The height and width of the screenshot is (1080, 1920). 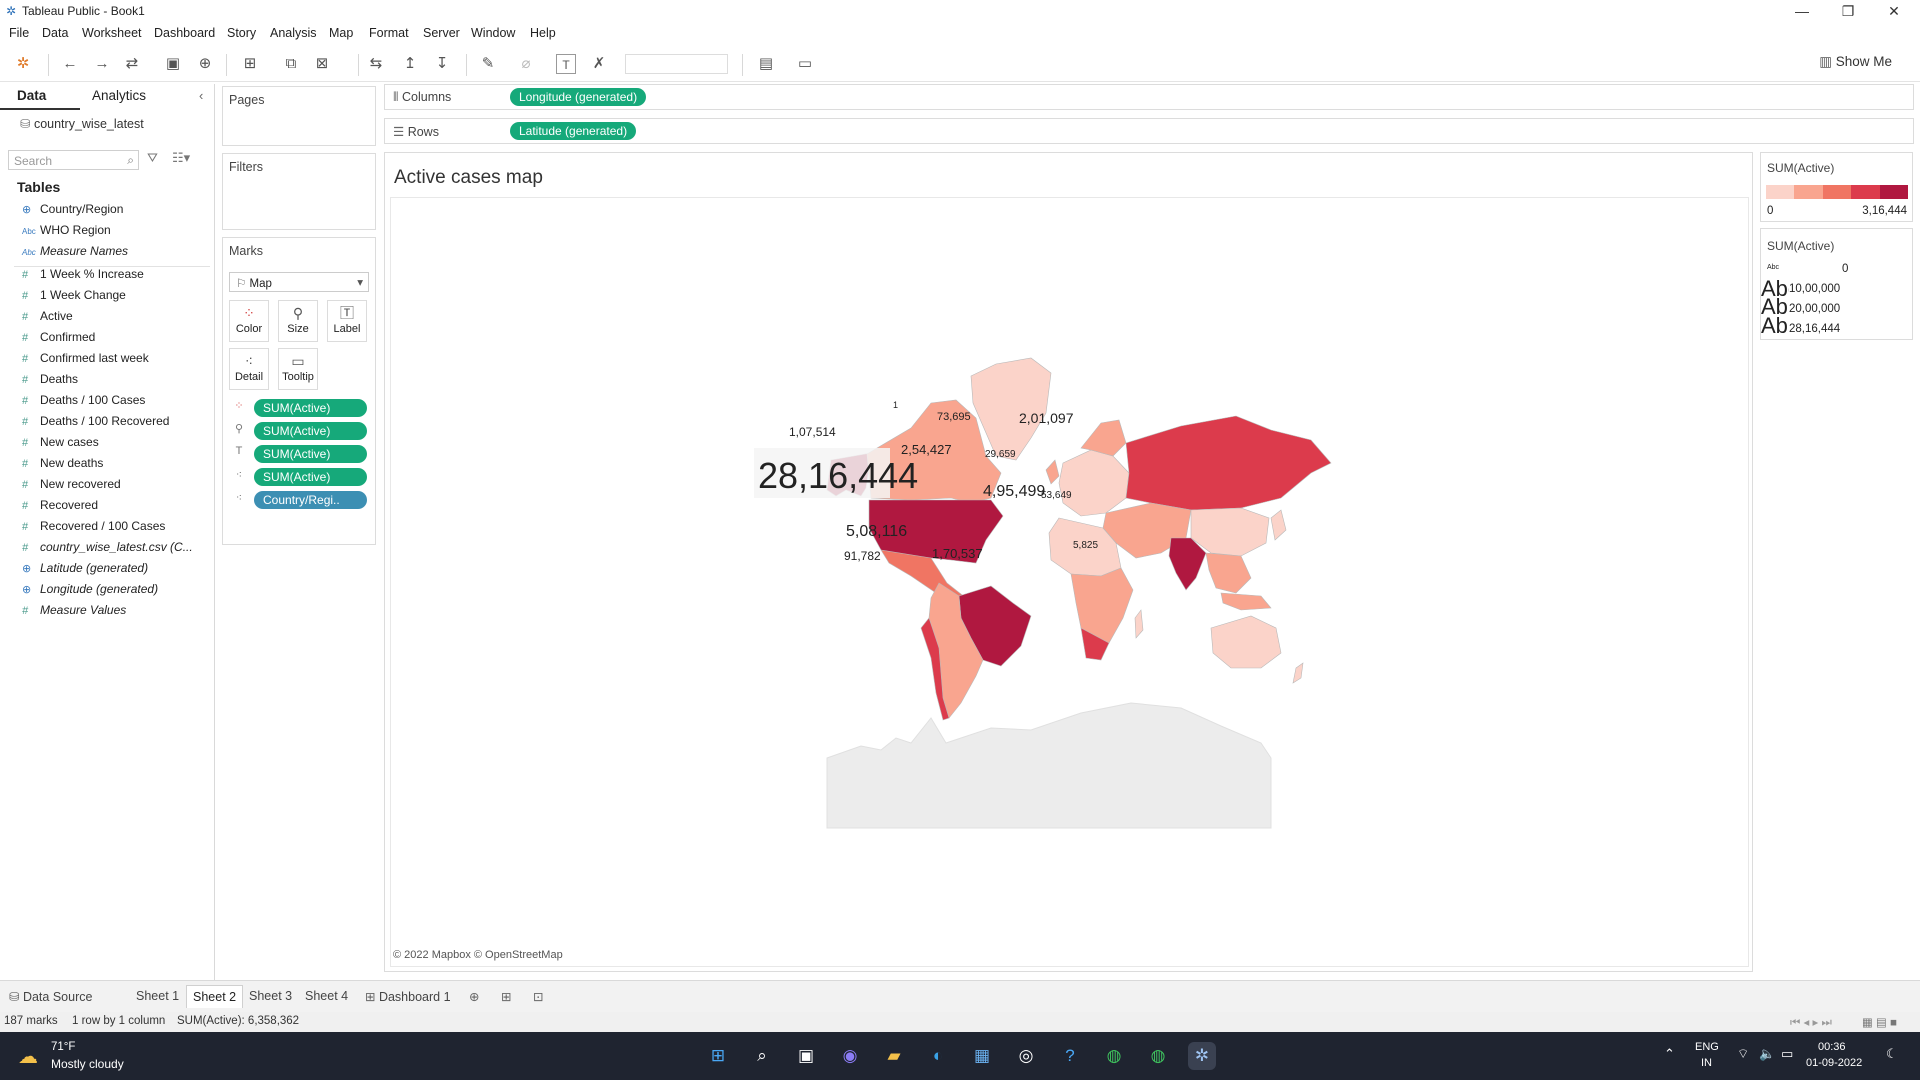 What do you see at coordinates (543, 33) in the screenshot?
I see `menu-help: Help` at bounding box center [543, 33].